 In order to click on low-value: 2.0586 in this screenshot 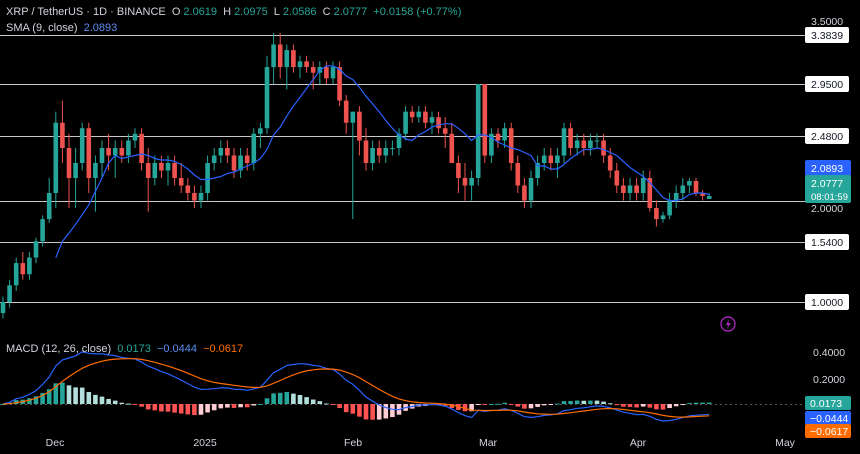, I will do `click(299, 12)`.